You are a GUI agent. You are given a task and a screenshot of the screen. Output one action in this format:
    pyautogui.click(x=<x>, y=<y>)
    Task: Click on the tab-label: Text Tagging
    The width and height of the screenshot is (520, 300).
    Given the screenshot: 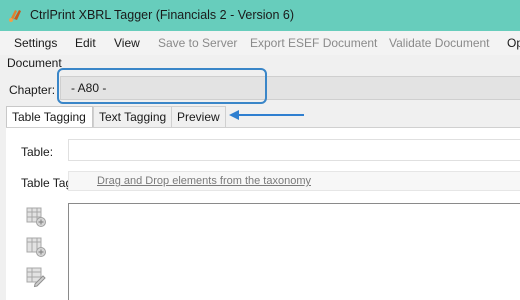 What is the action you would take?
    pyautogui.click(x=133, y=117)
    